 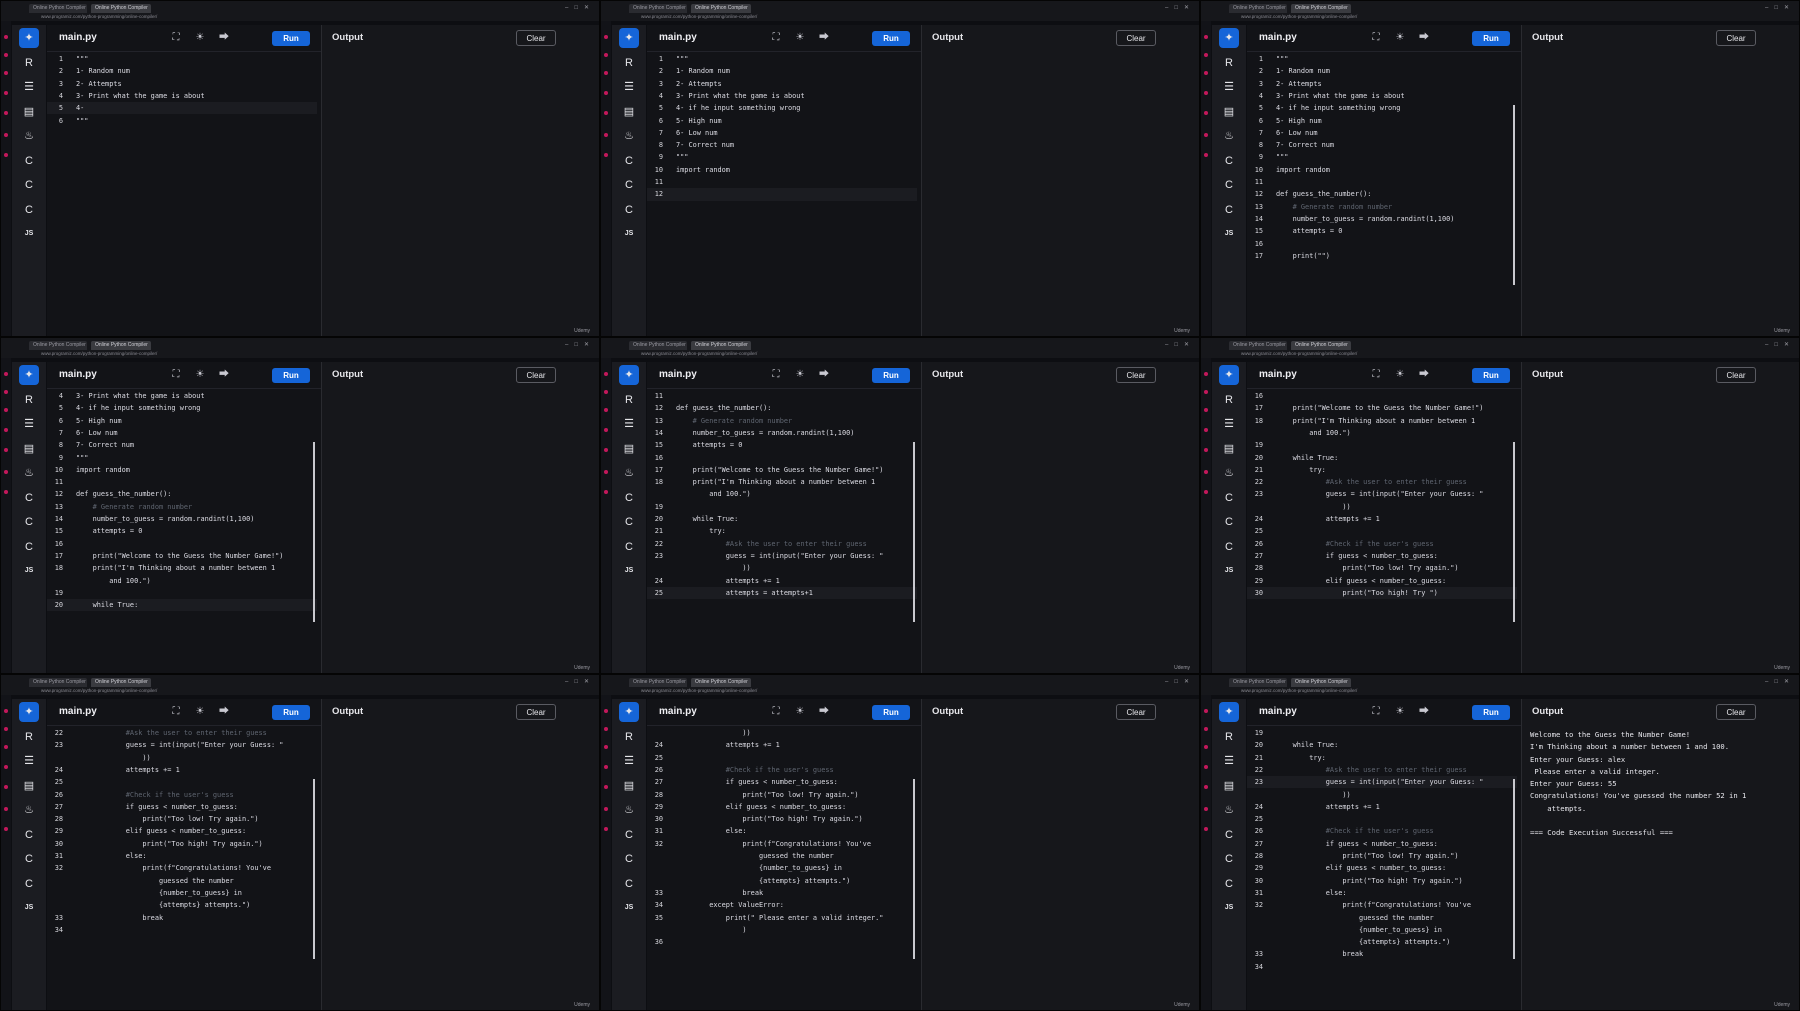 What do you see at coordinates (800, 375) in the screenshot?
I see `theme-icon: ☀` at bounding box center [800, 375].